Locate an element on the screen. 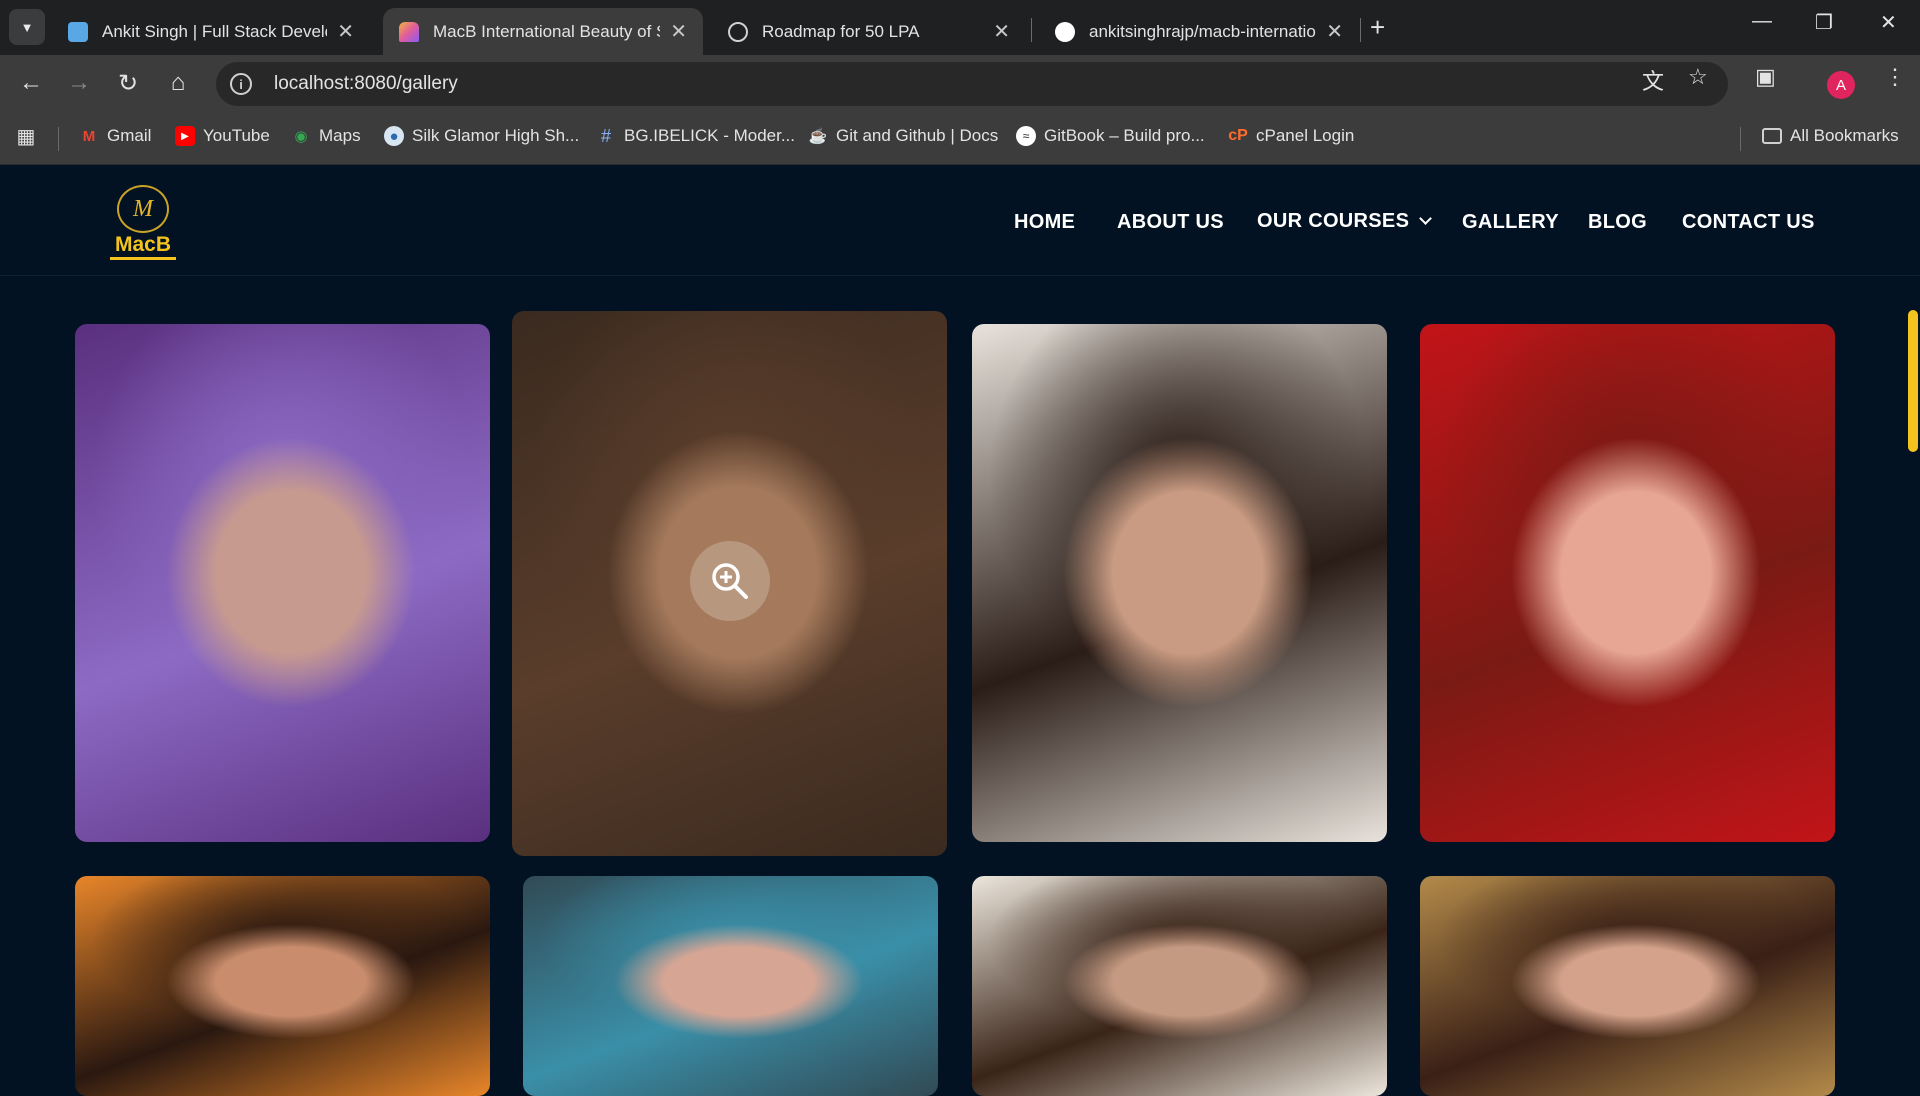 This screenshot has width=1920, height=1096. logo-text: MacB is located at coordinates (143, 246).